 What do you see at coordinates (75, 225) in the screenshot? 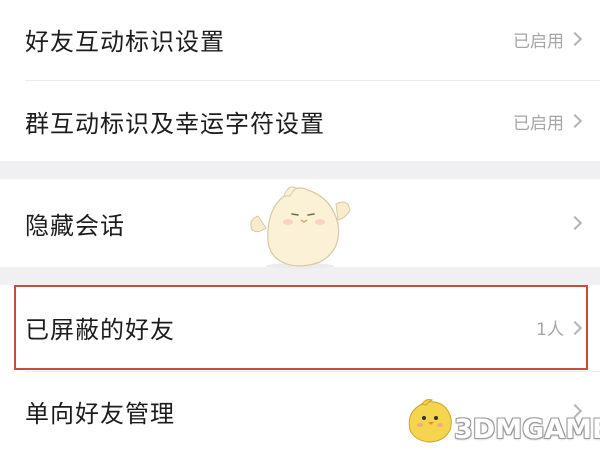
I see `settings-item-label: 隐藏会话` at bounding box center [75, 225].